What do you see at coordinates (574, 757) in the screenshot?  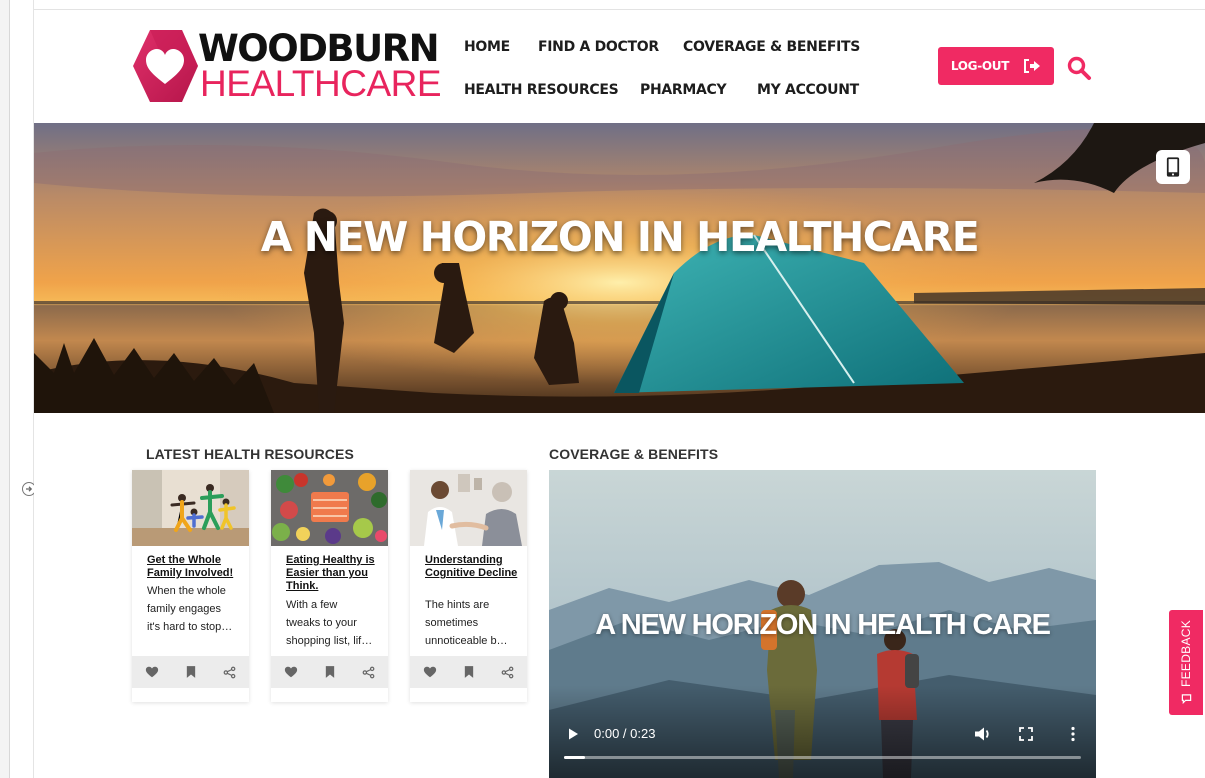 I see `video-progress-fill` at bounding box center [574, 757].